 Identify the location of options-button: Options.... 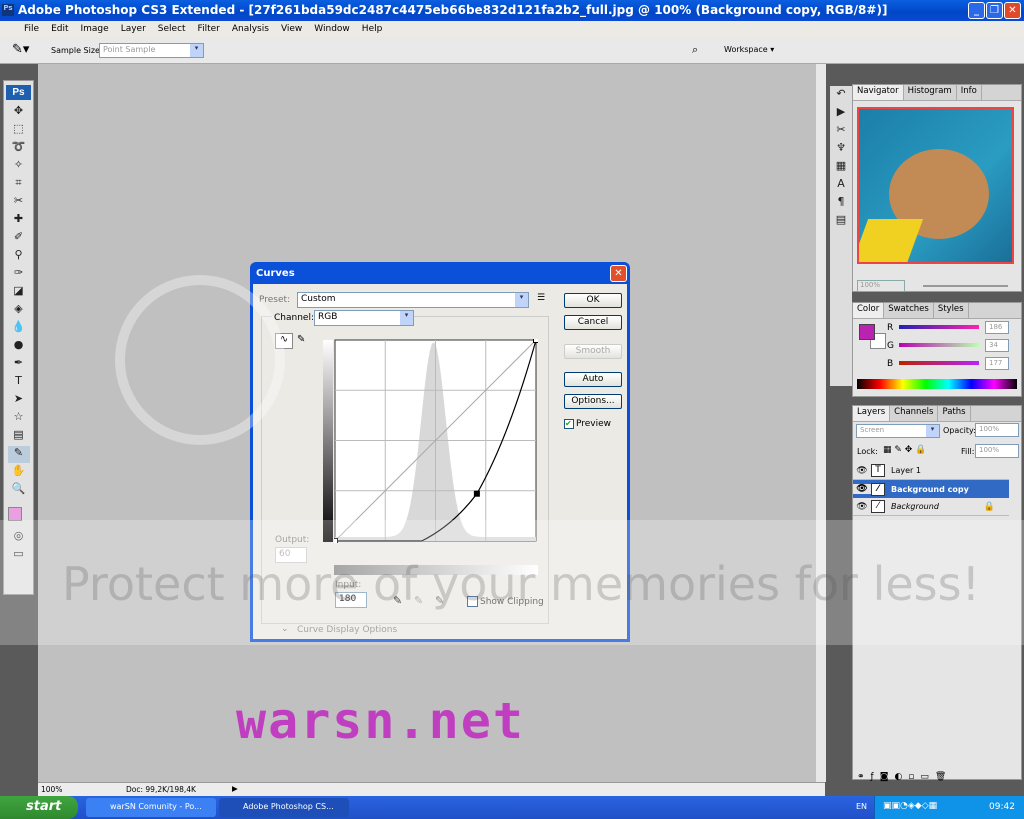
(593, 401).